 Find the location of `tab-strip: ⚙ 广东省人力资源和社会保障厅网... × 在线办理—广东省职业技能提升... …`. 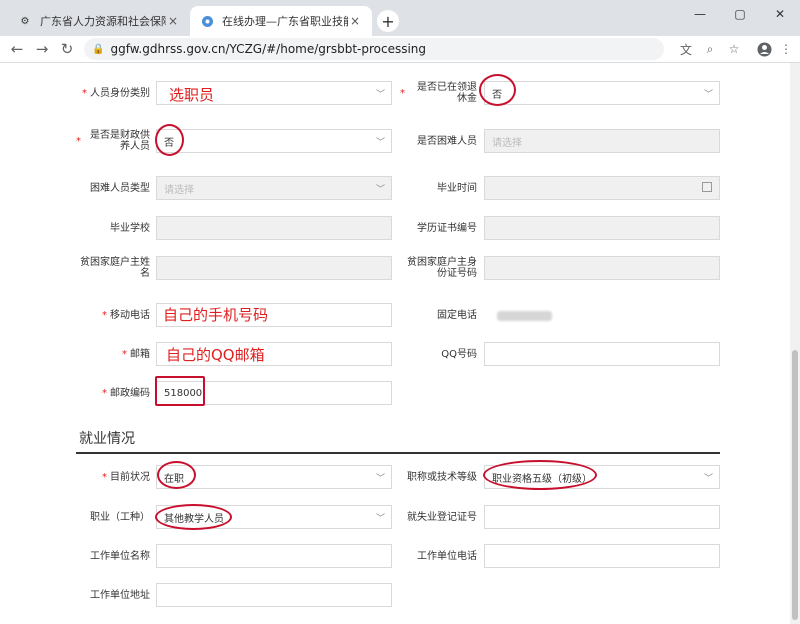

tab-strip: ⚙ 广东省人力资源和社会保障厅网... × 在线办理—广东省职业技能提升... … is located at coordinates (400, 18).